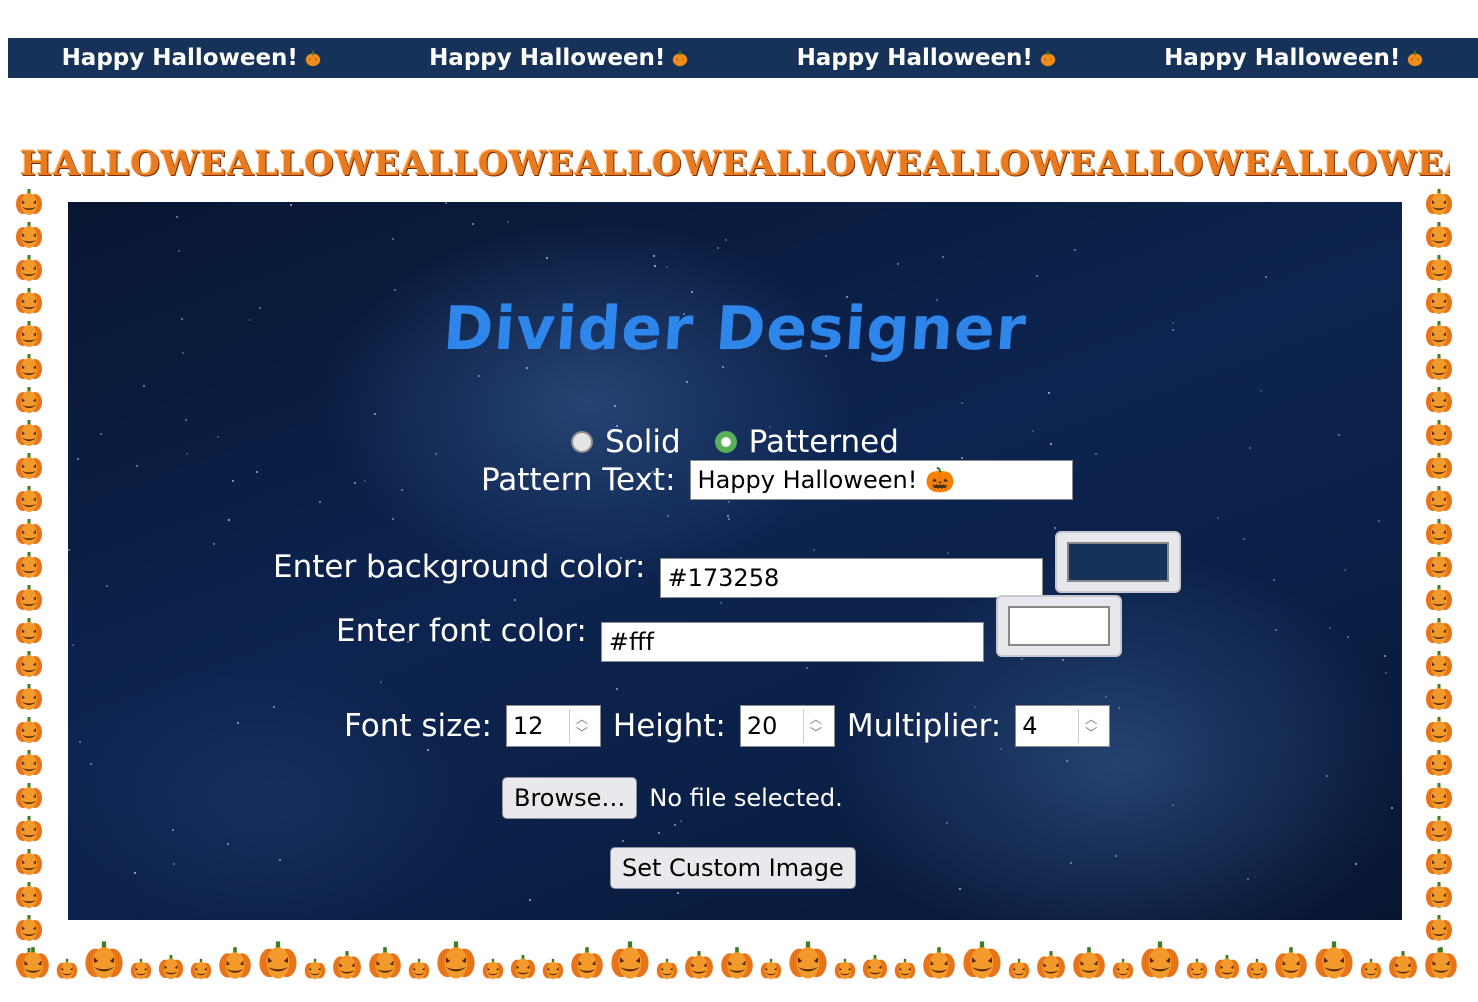 The width and height of the screenshot is (1478, 1002). Describe the element at coordinates (924, 726) in the screenshot. I see `multiplier-label: Multiplier:` at that location.